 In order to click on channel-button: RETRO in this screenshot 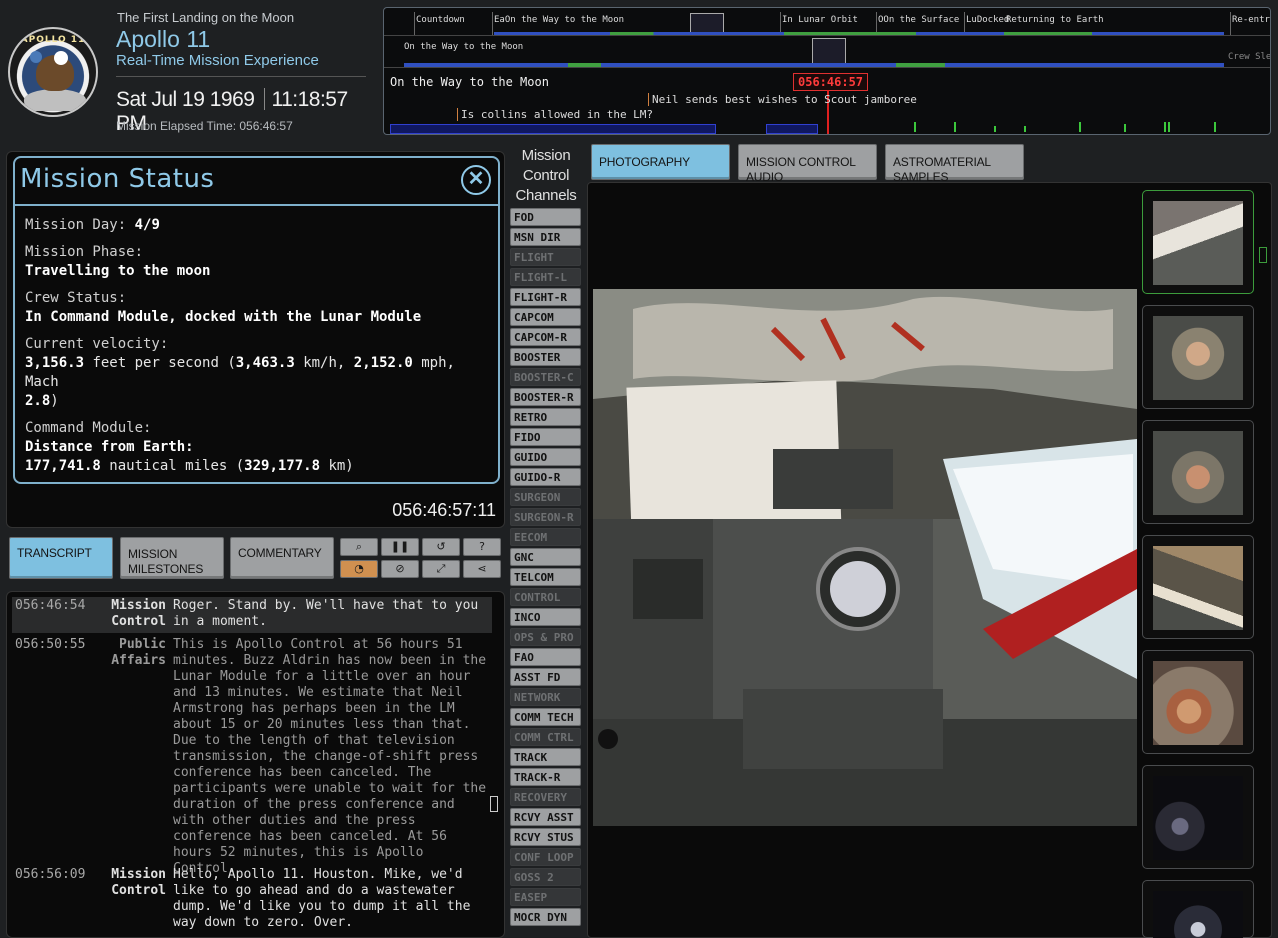, I will do `click(545, 417)`.